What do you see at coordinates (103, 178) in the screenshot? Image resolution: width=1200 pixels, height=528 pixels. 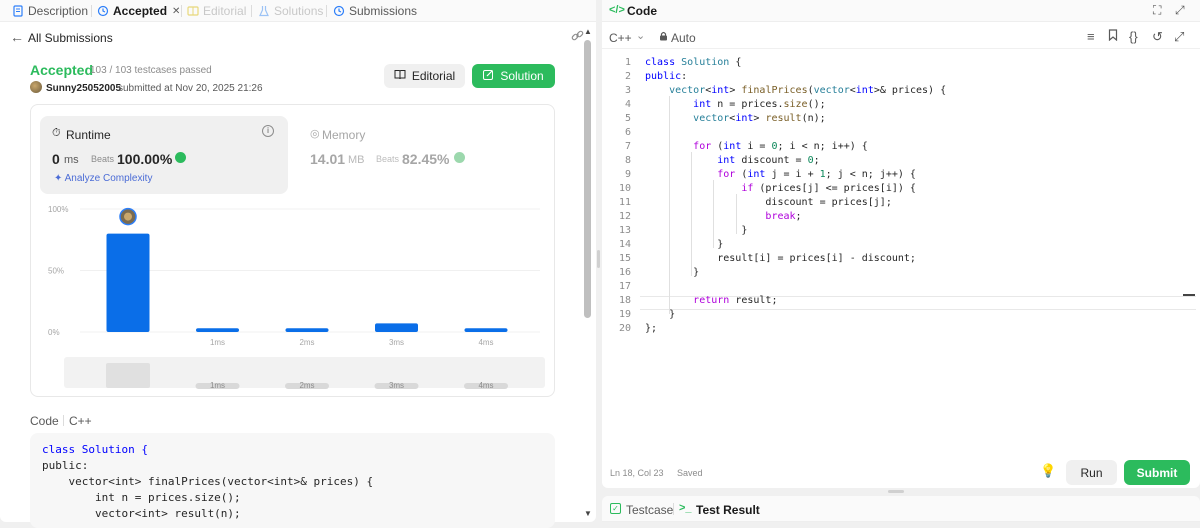 I see `analyze-complexity-link: ✦ Analyze Complexity` at bounding box center [103, 178].